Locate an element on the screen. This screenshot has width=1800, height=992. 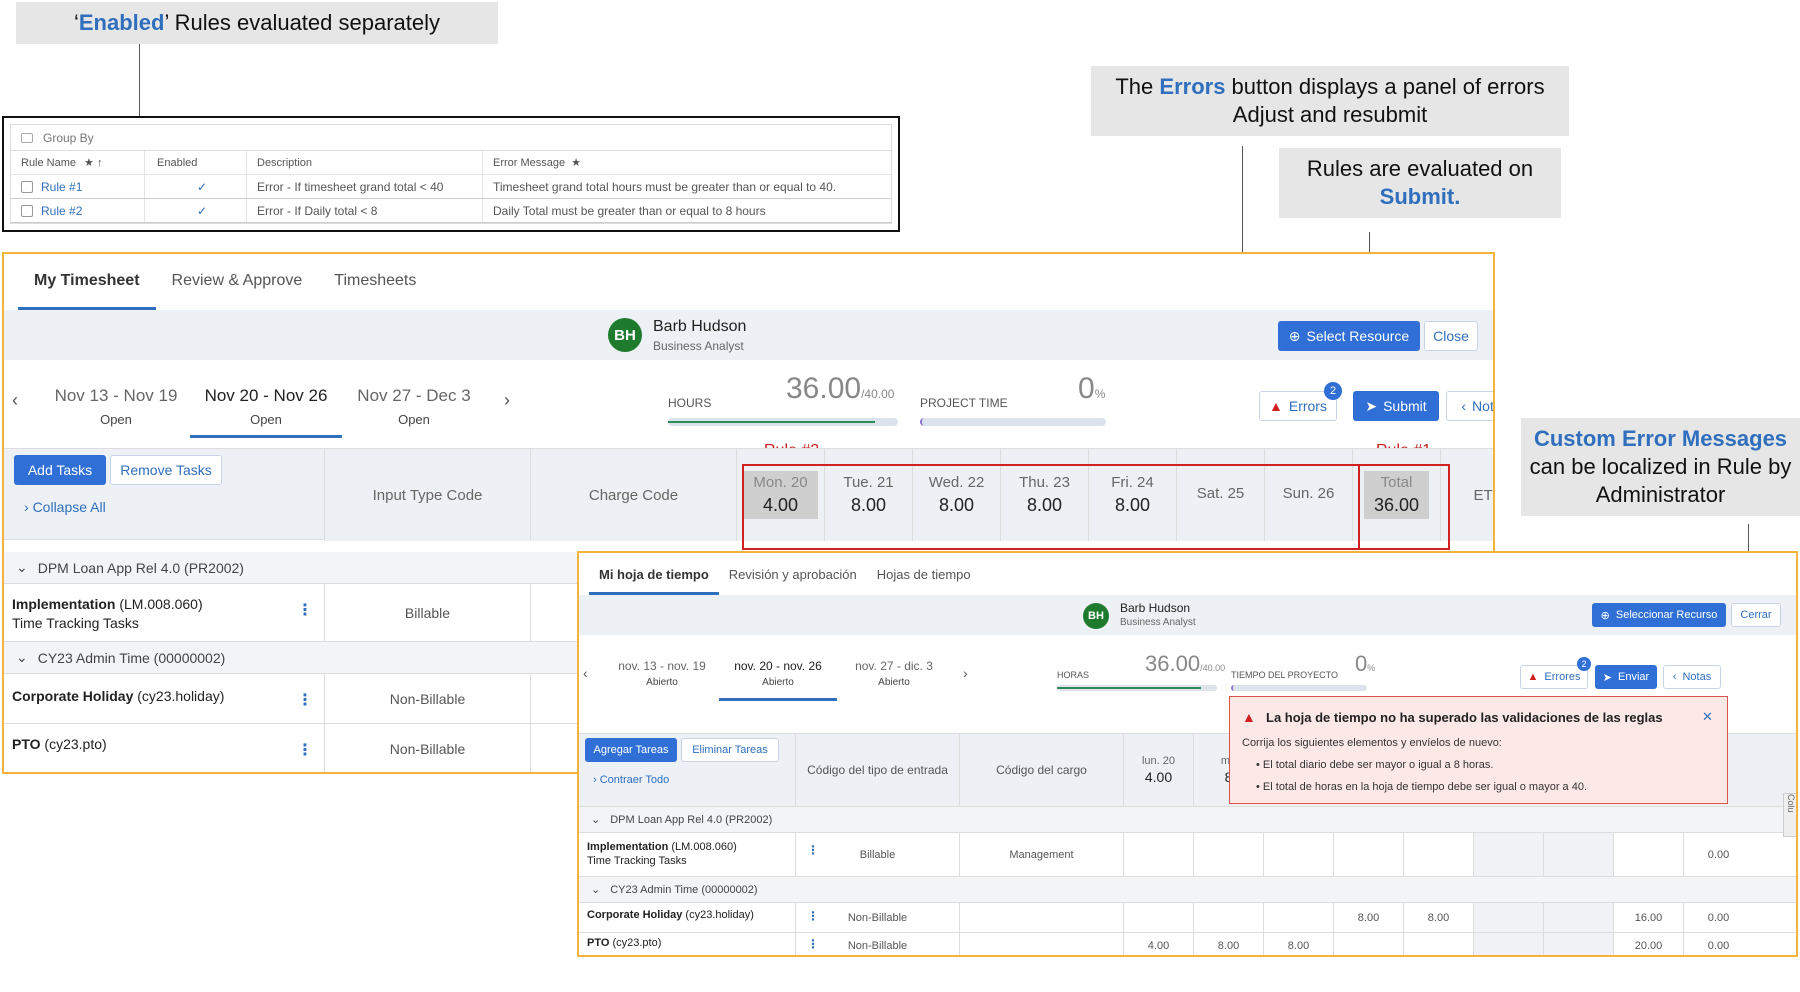
col-error-message: Error Message ★ is located at coordinates (687, 162).